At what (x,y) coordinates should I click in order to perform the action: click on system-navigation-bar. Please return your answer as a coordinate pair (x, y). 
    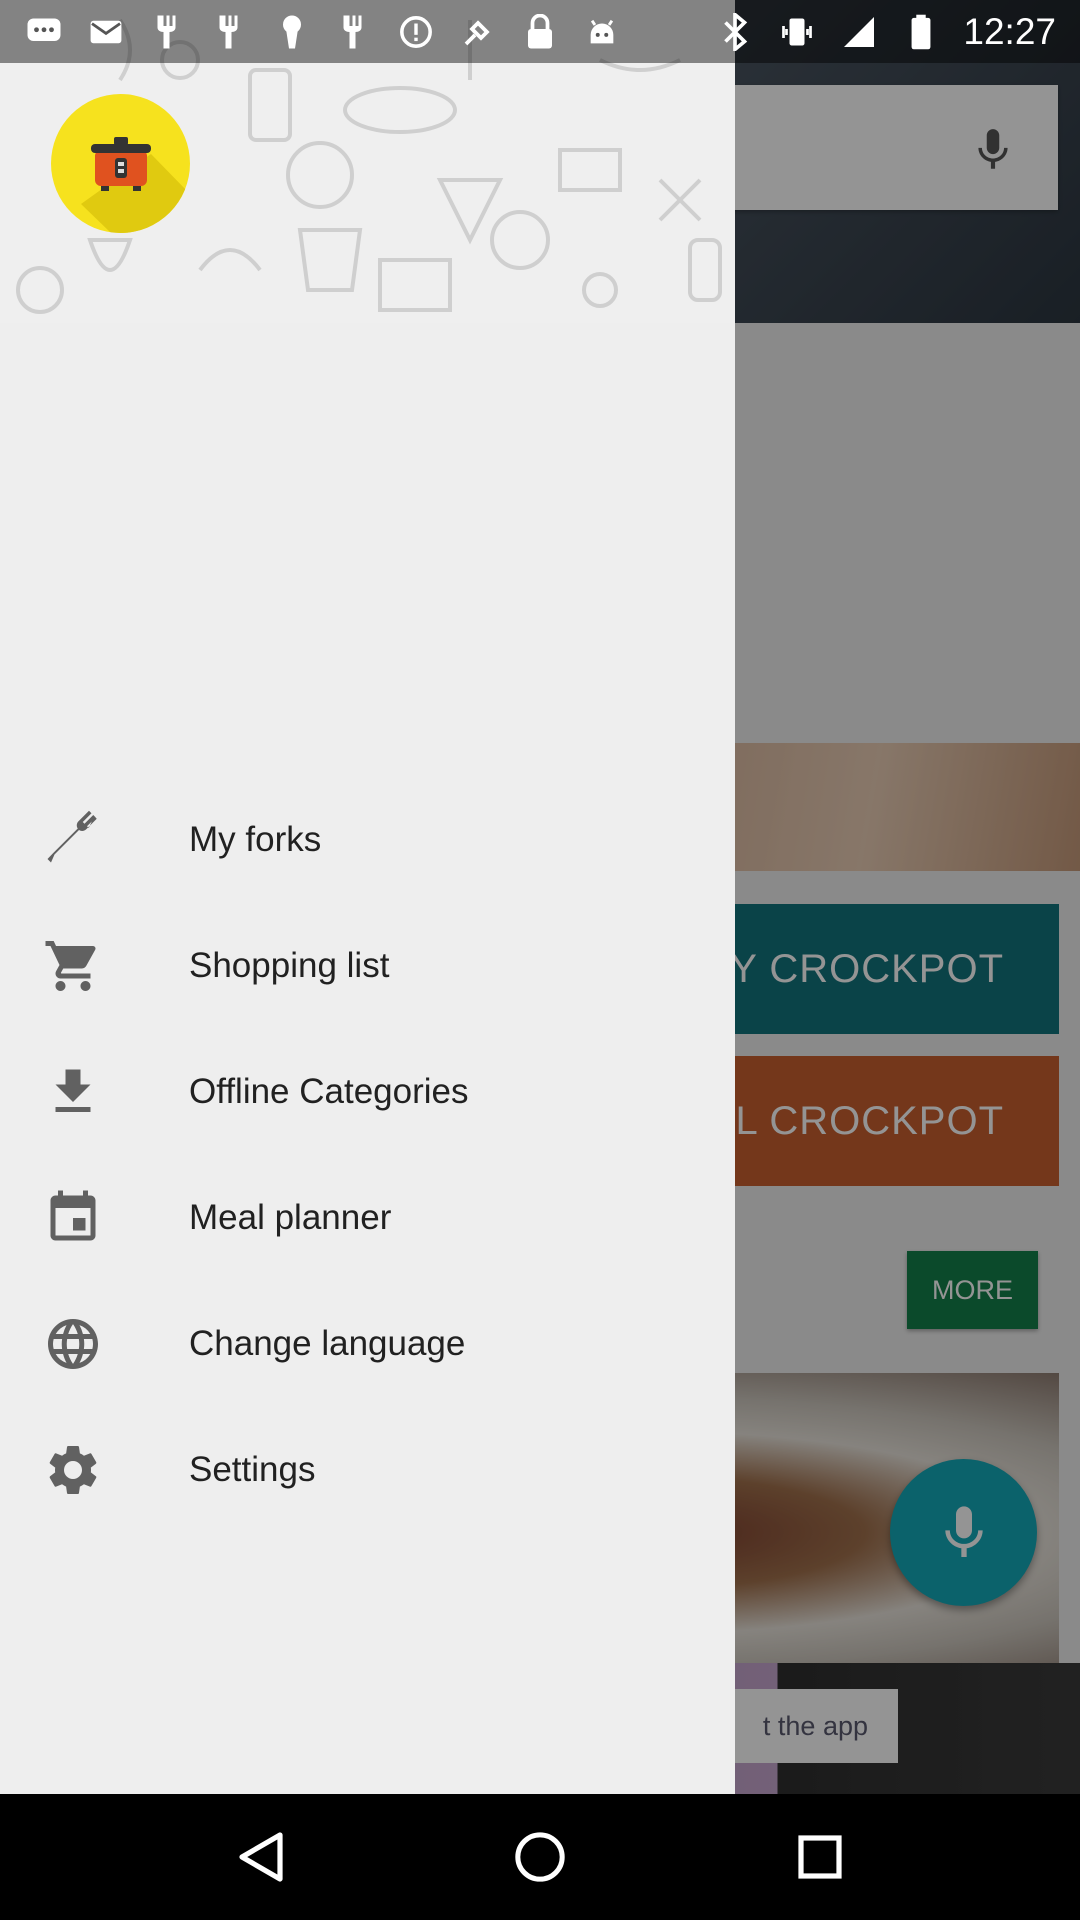
    Looking at the image, I should click on (540, 1857).